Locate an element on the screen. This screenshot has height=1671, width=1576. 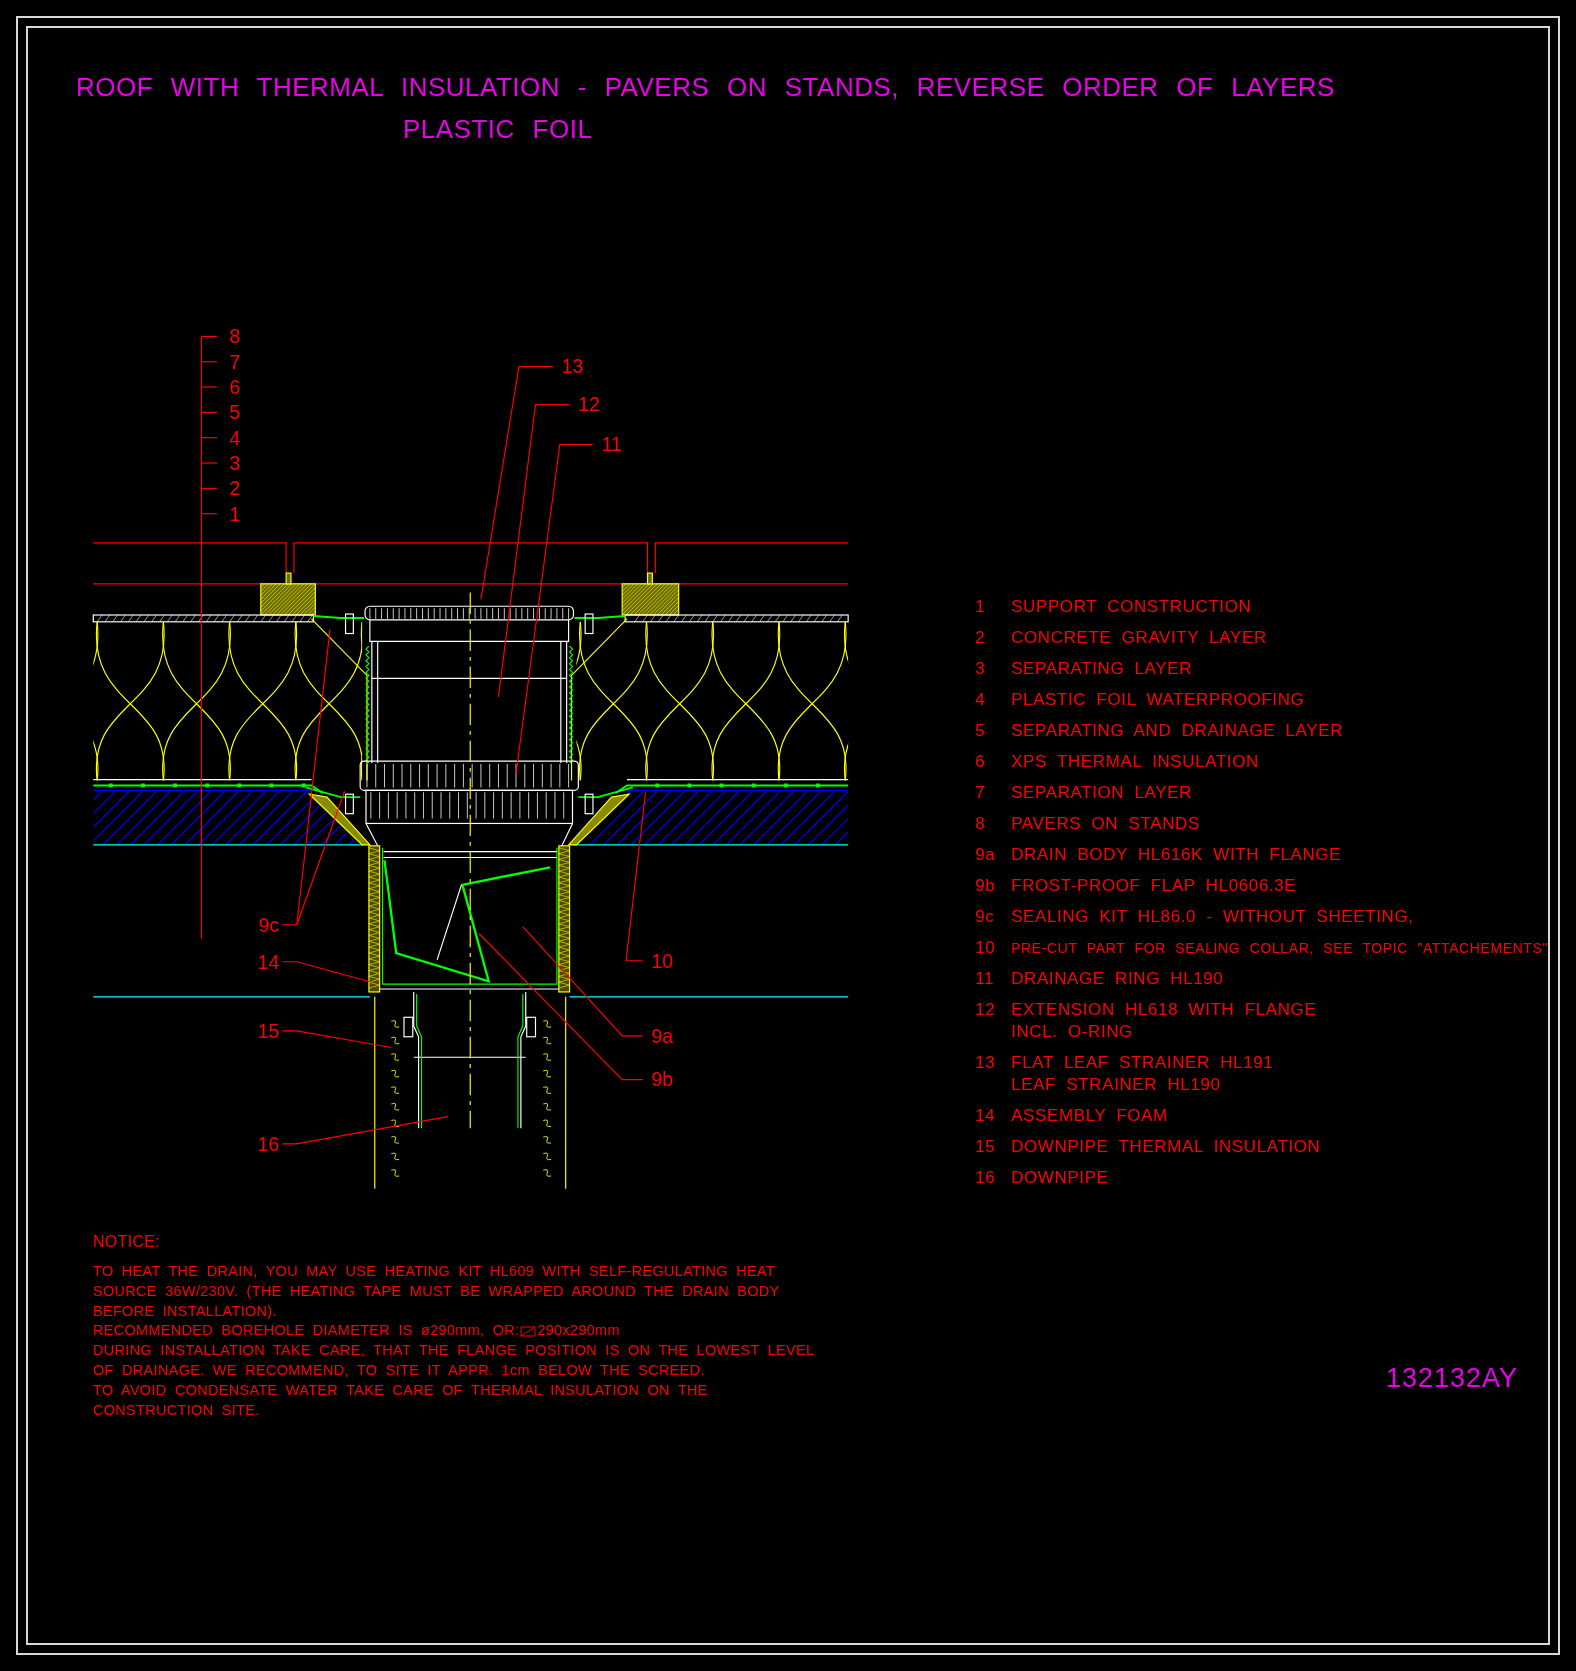
notice-line: RECOMMENDED BOREHOLE DIAMETER IS ø290mm, OR: is located at coordinates (306, 1331).